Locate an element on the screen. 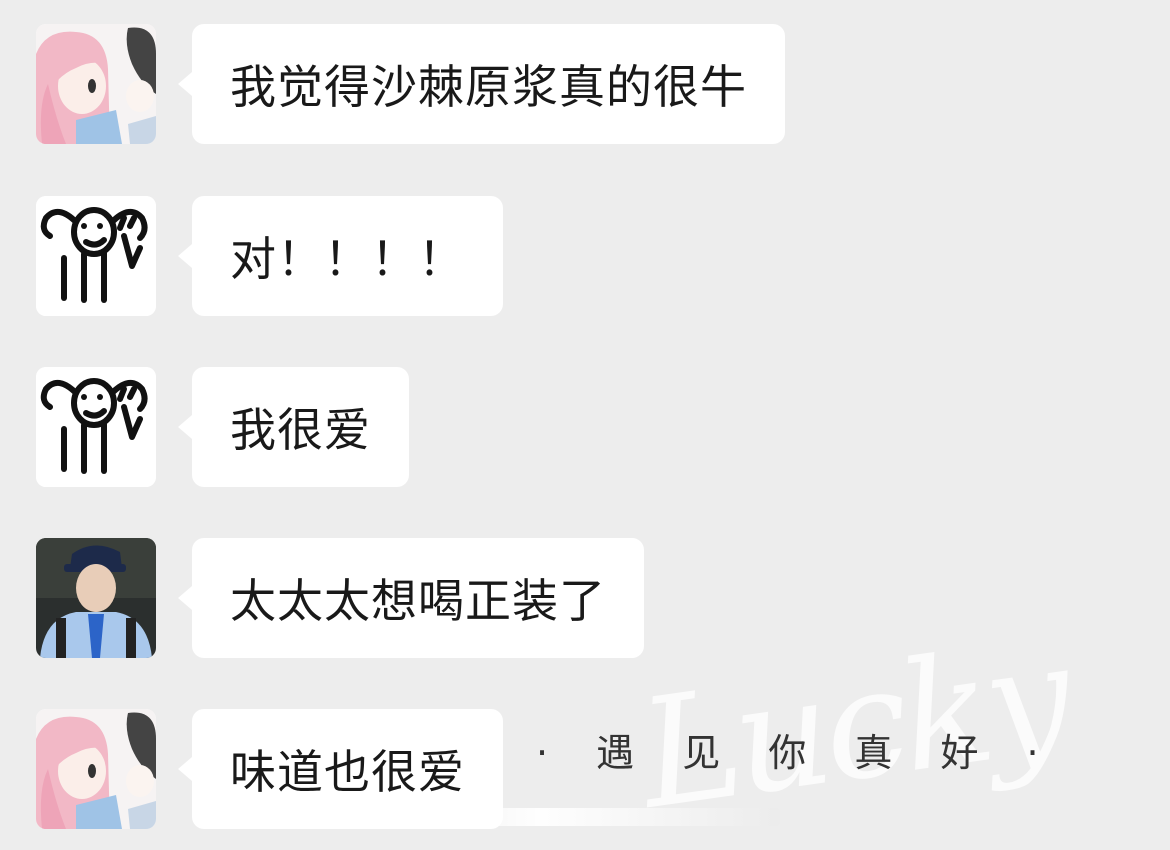 This screenshot has height=850, width=1170. message-row: 太太太想喝正装了 is located at coordinates (340, 598).